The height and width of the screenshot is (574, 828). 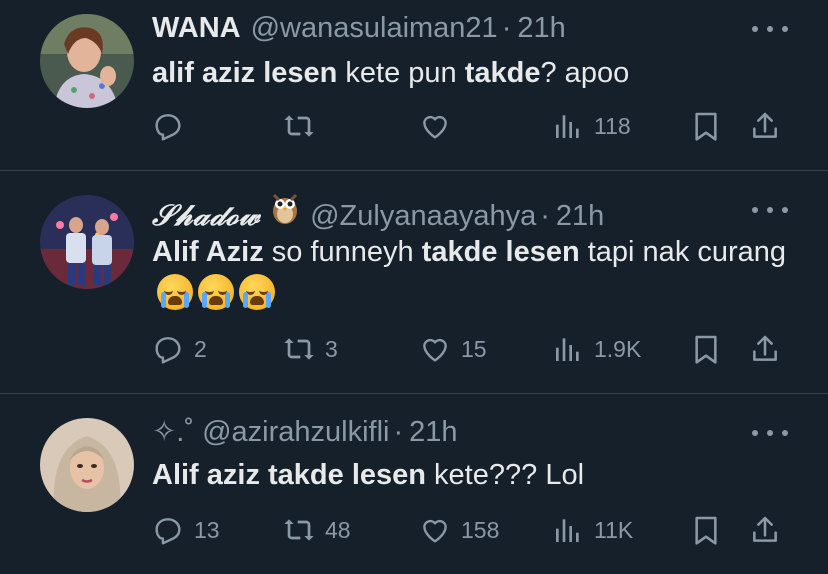 I want to click on action-bar: 13 48 158 11K, so click(x=470, y=530).